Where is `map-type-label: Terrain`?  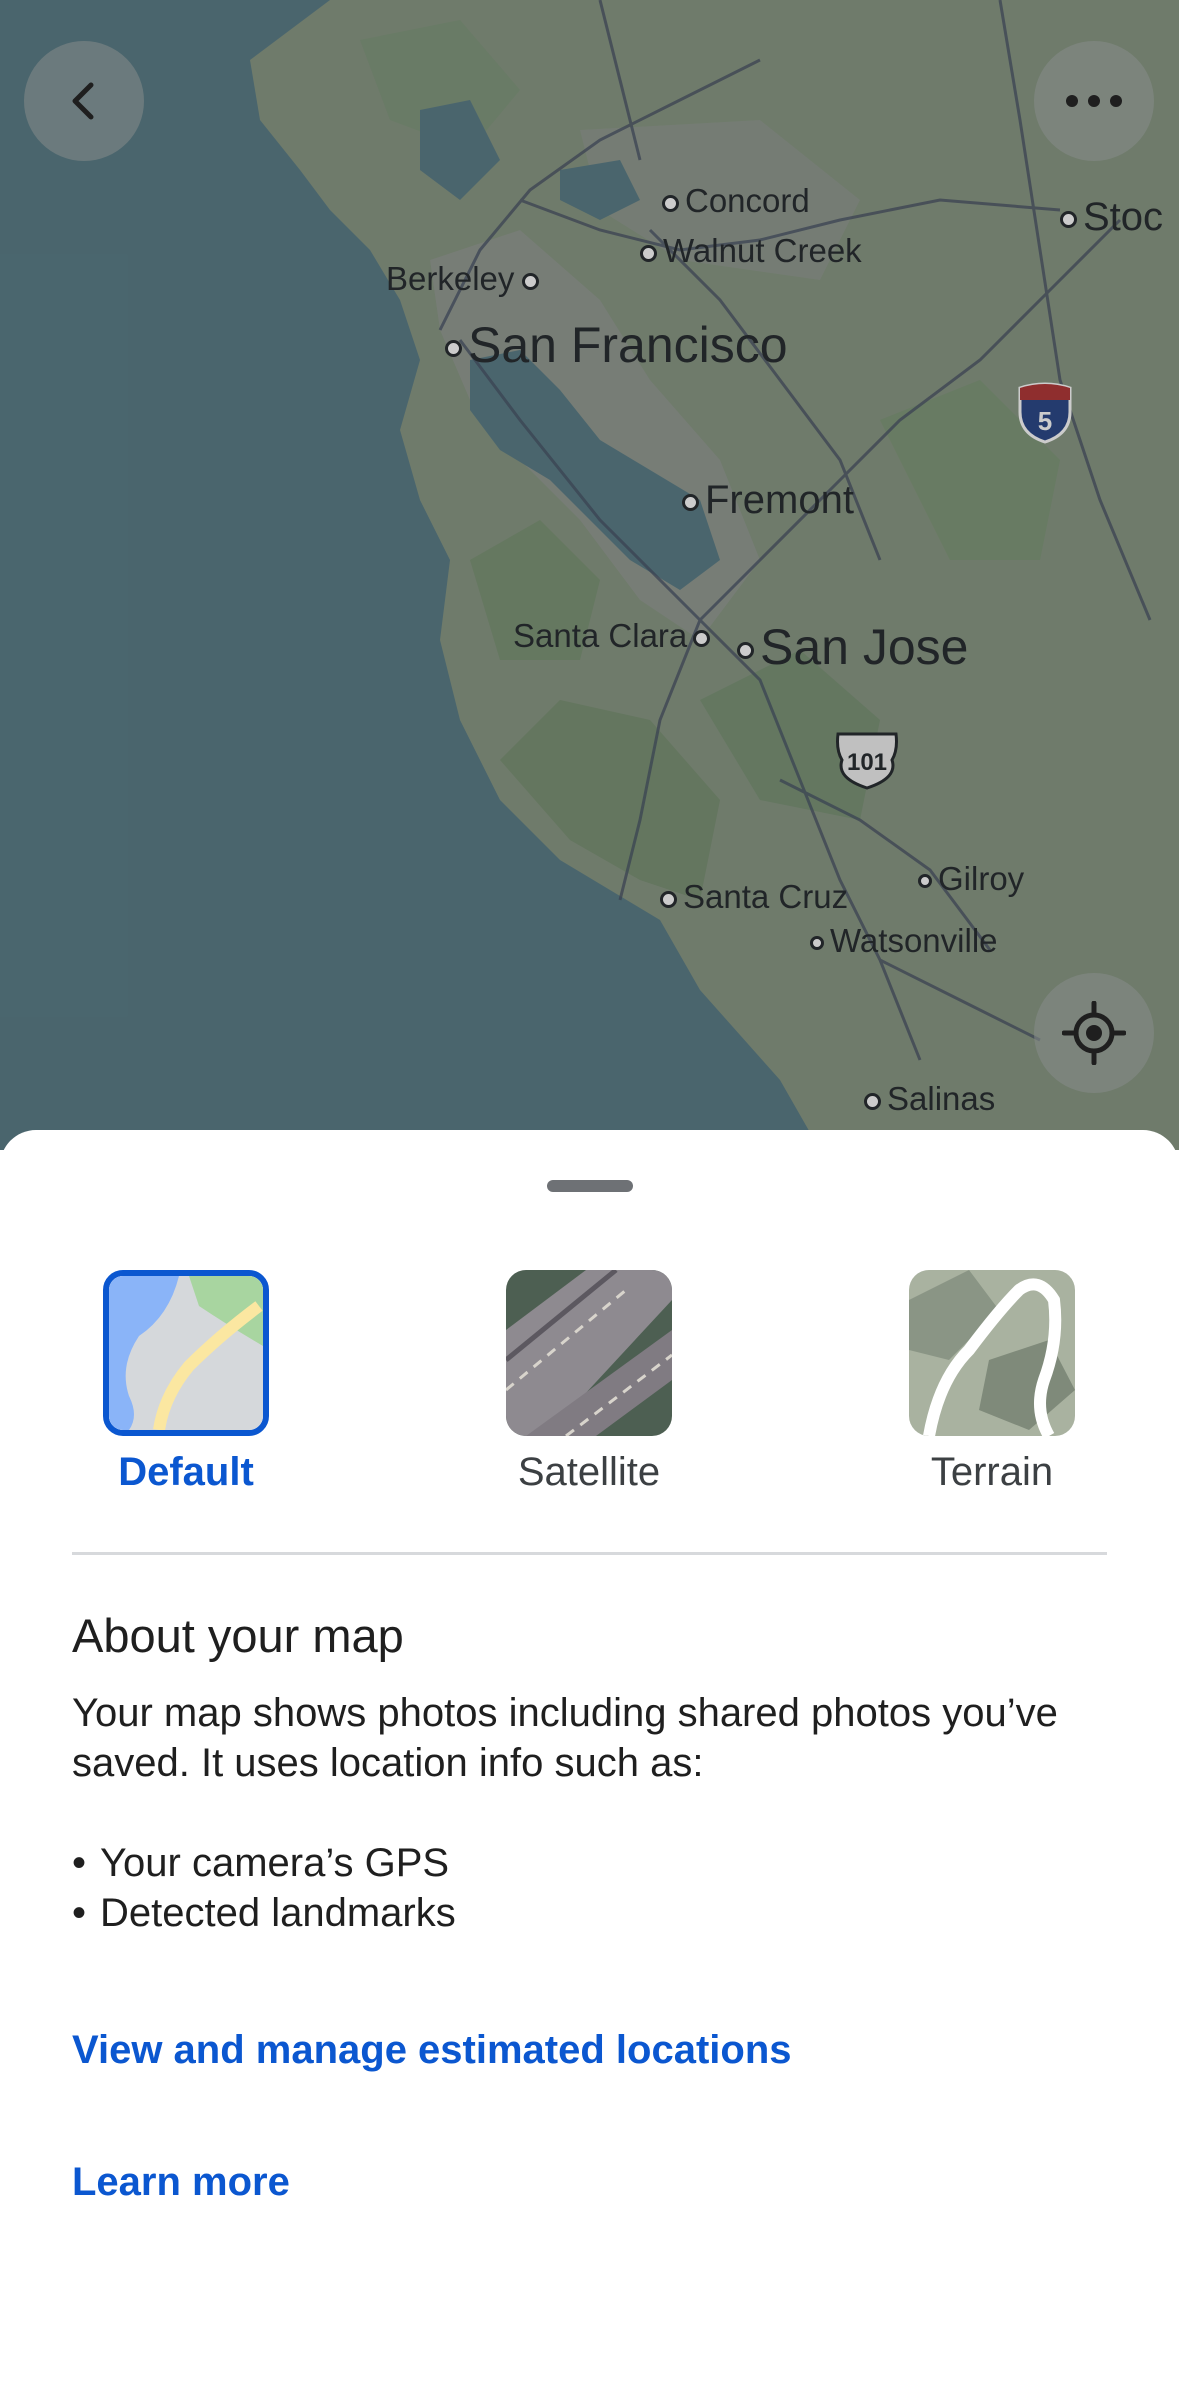
map-type-label: Terrain is located at coordinates (992, 1472).